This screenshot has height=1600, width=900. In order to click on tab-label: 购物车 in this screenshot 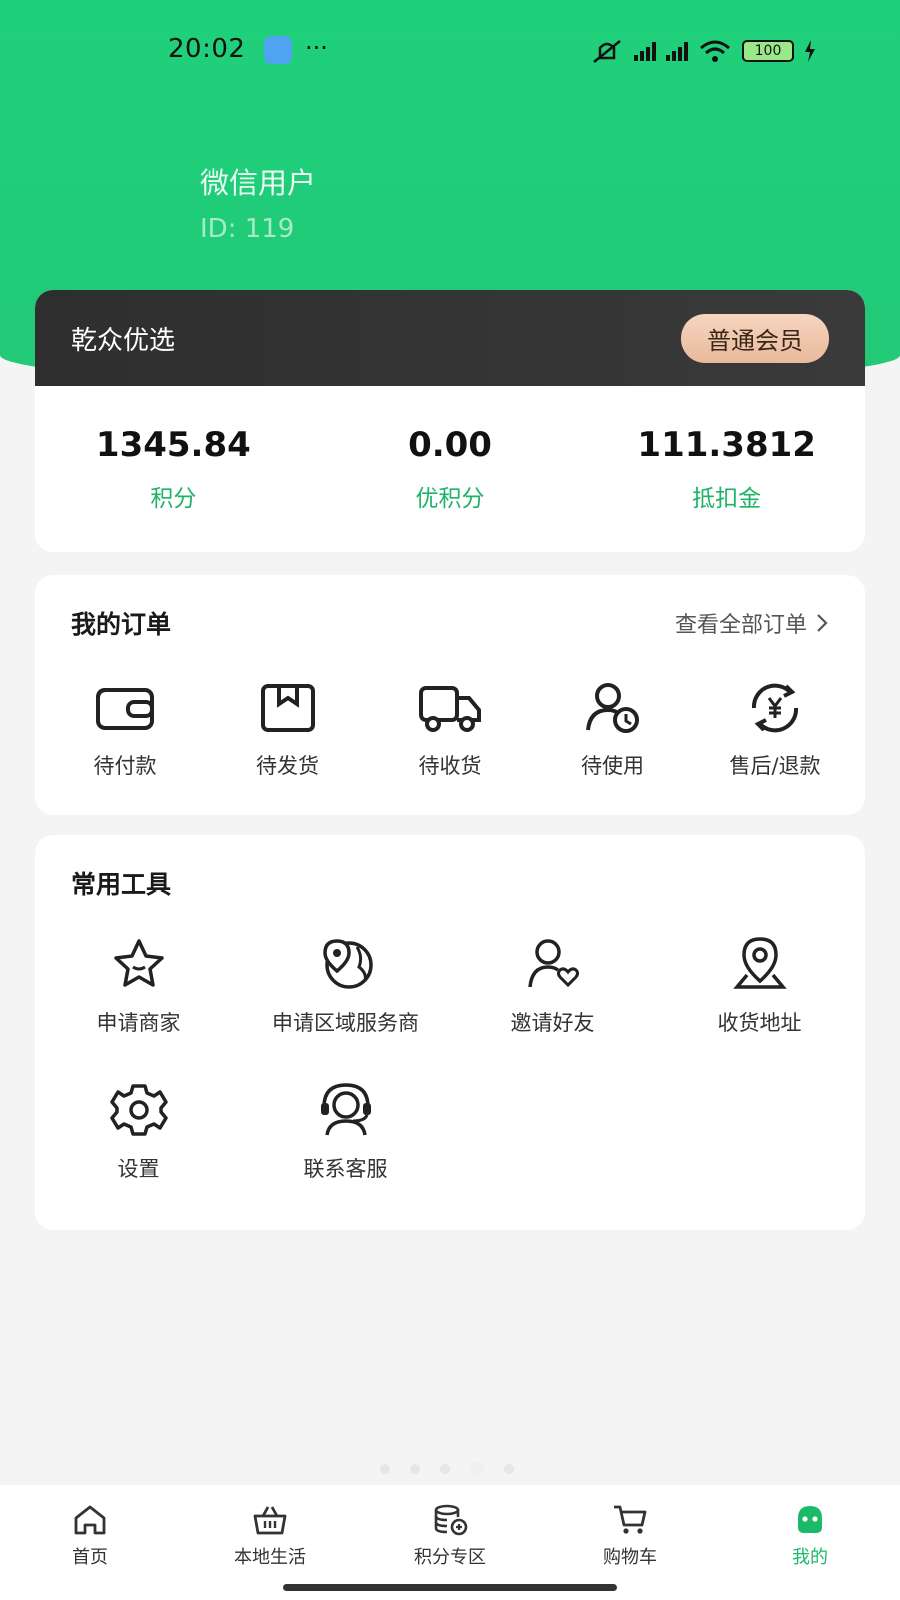, I will do `click(630, 1557)`.